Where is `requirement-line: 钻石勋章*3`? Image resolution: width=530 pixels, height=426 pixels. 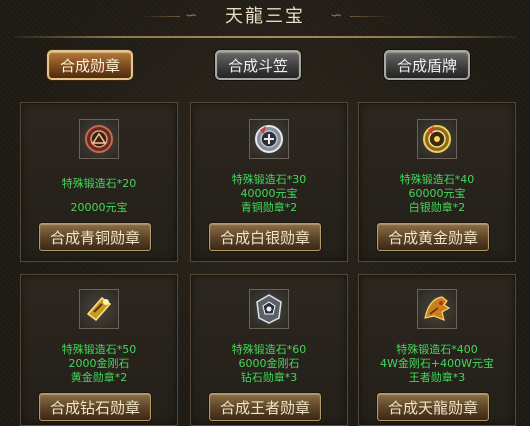
requirement-line: 钻石勋章*3 is located at coordinates (269, 377).